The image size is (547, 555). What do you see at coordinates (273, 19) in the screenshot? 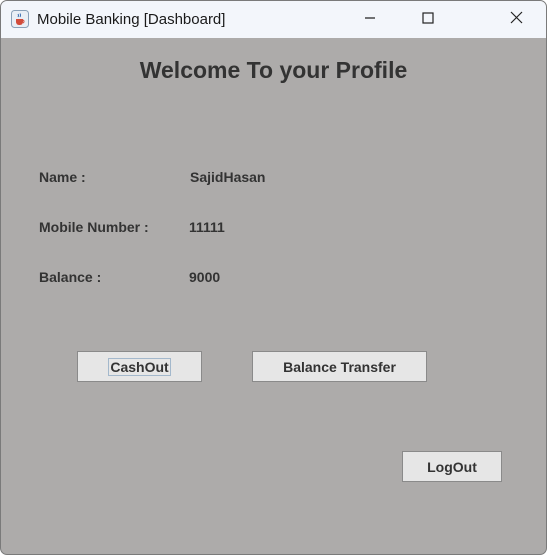
I see `title-bar: Mobile Banking [Dashboard]` at bounding box center [273, 19].